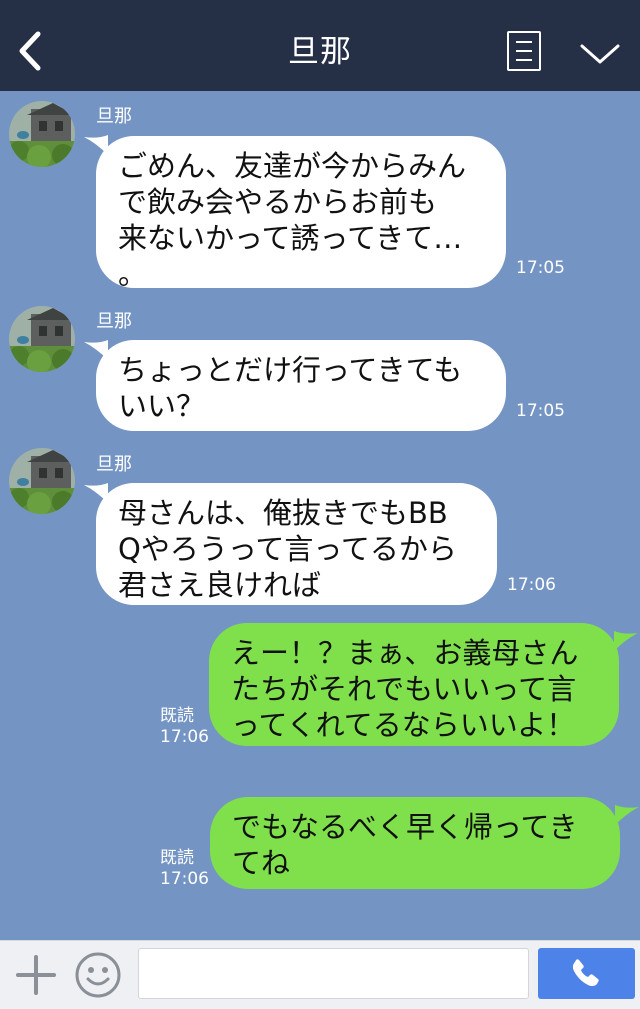 The height and width of the screenshot is (1009, 640). What do you see at coordinates (283, 513) in the screenshot?
I see `message-line: 母さんは、俺抜きでもBB` at bounding box center [283, 513].